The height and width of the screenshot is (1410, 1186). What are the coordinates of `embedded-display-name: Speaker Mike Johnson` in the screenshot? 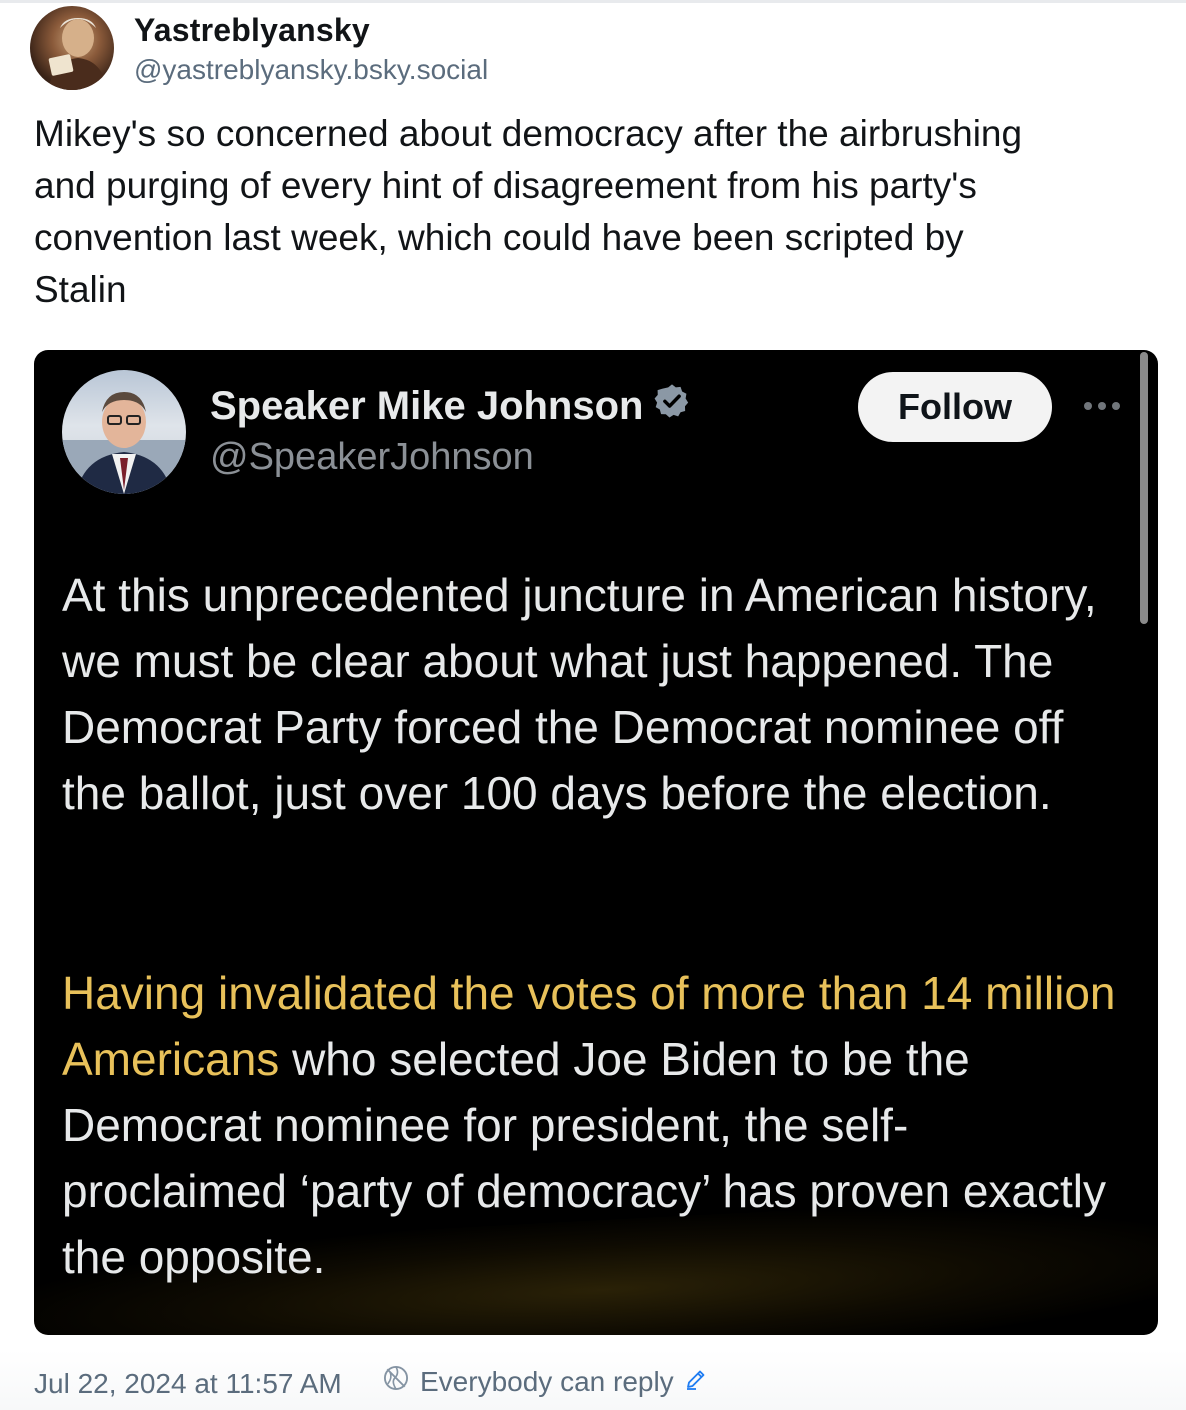 It's located at (450, 406).